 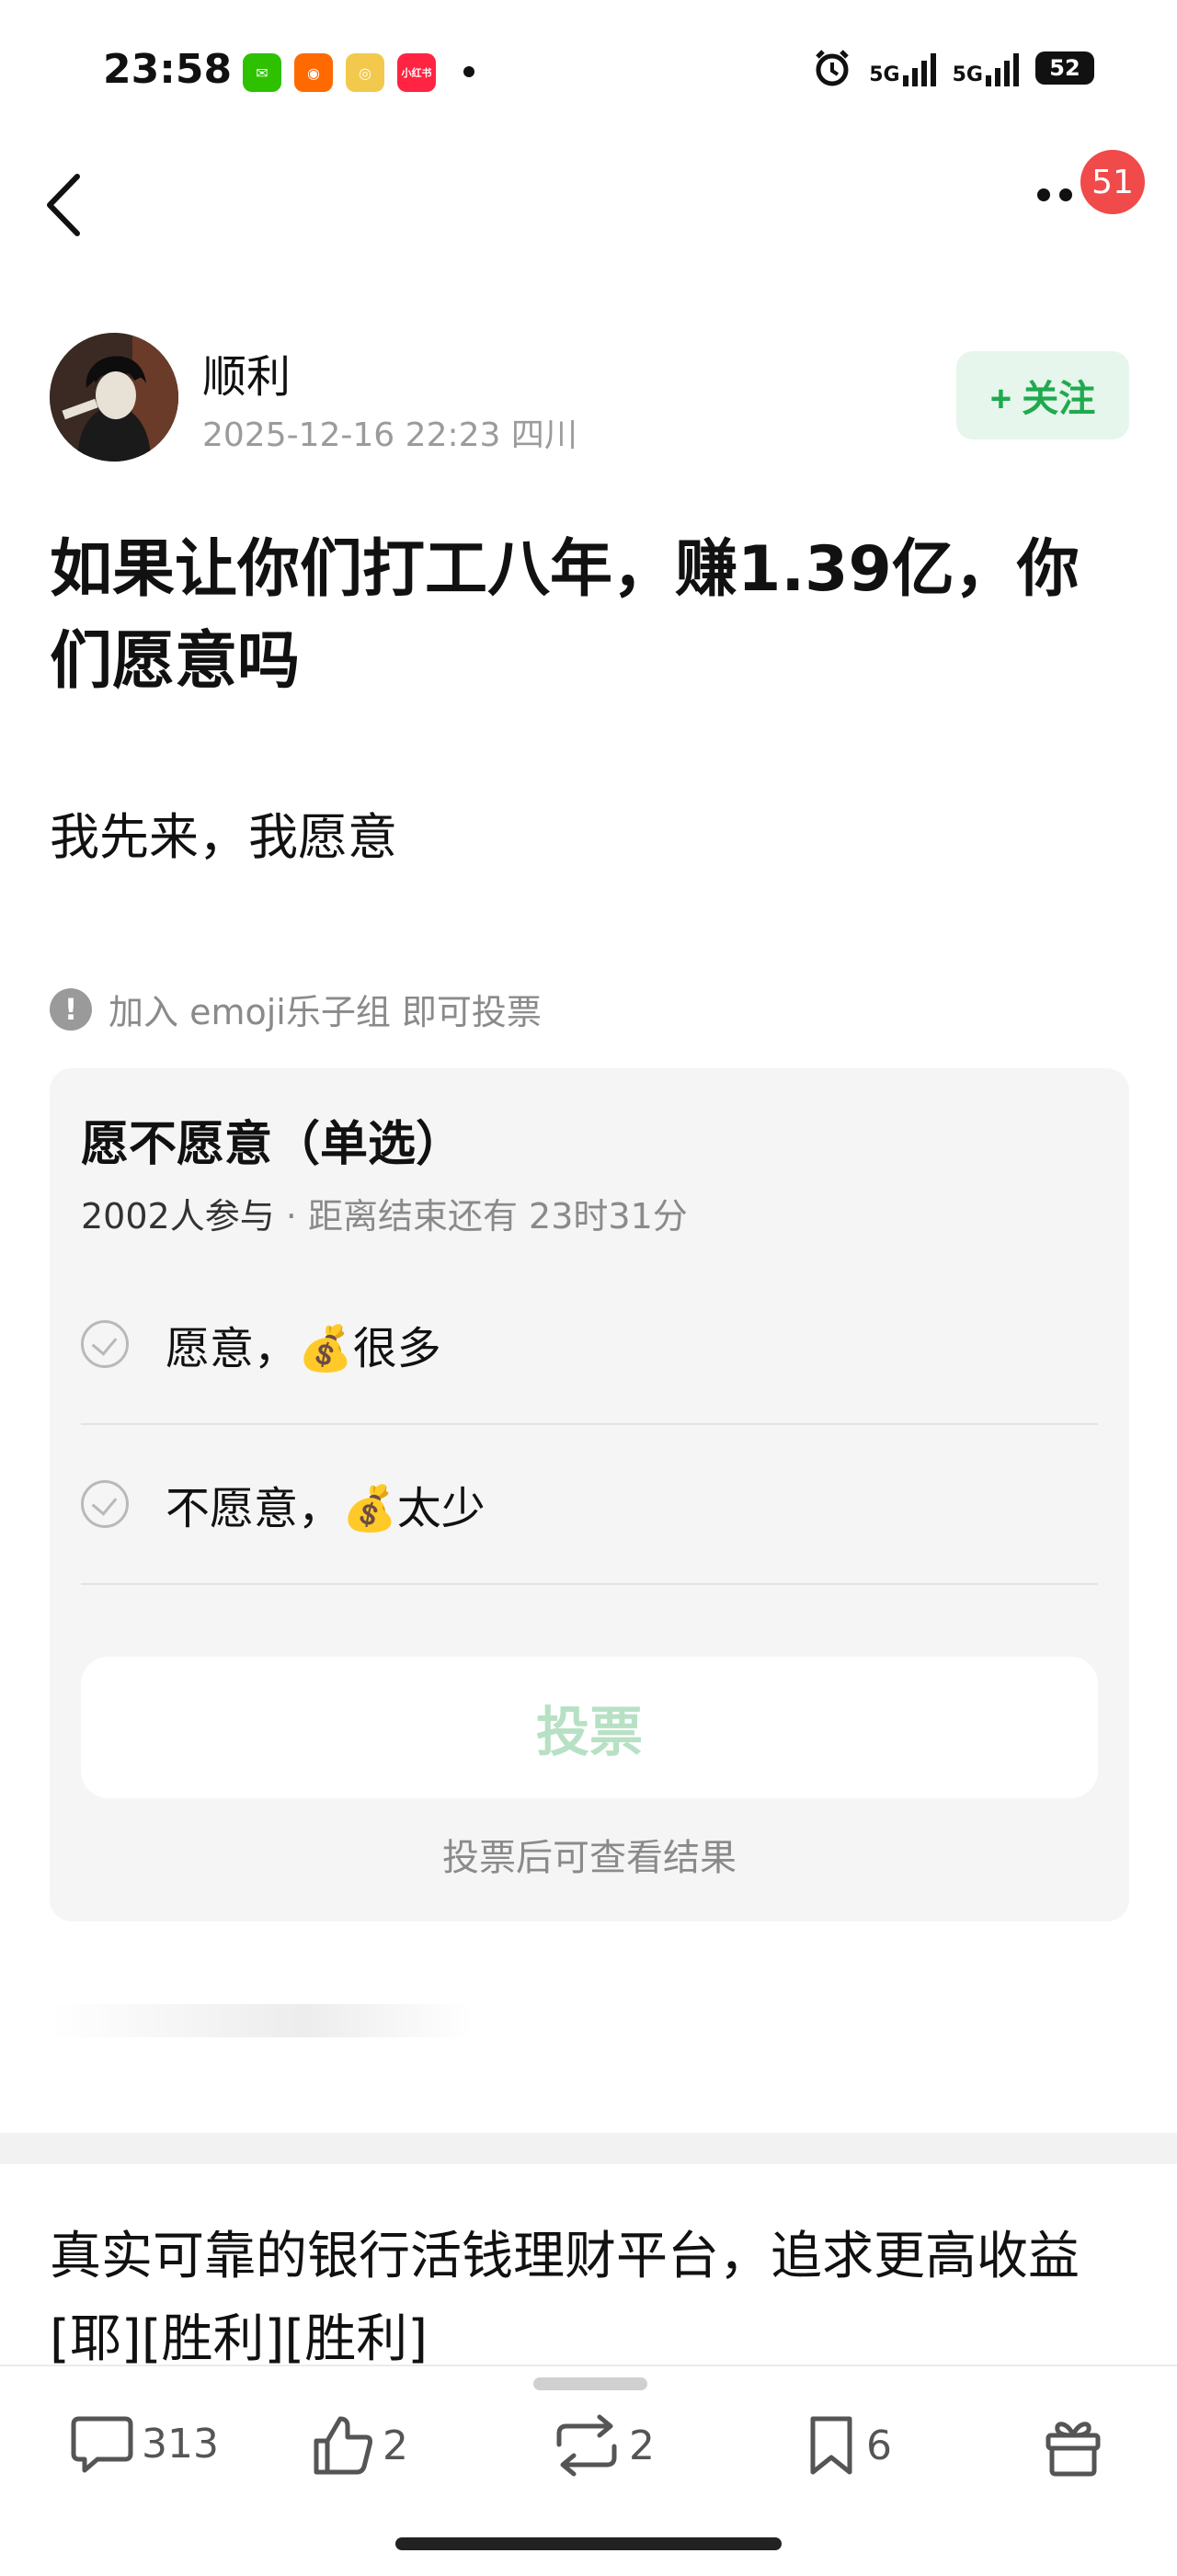 What do you see at coordinates (1054, 194) in the screenshot?
I see `more-options-icon` at bounding box center [1054, 194].